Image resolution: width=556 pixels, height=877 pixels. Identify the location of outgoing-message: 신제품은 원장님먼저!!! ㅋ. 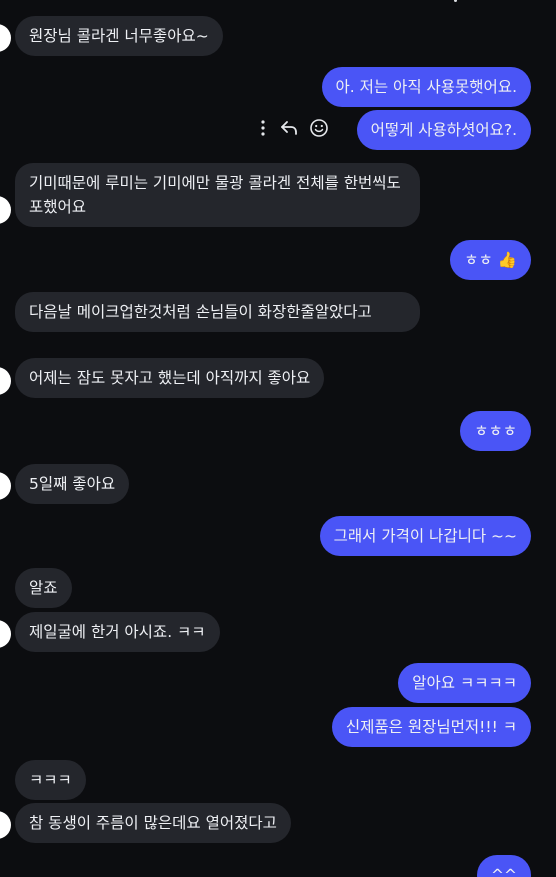
(431, 727).